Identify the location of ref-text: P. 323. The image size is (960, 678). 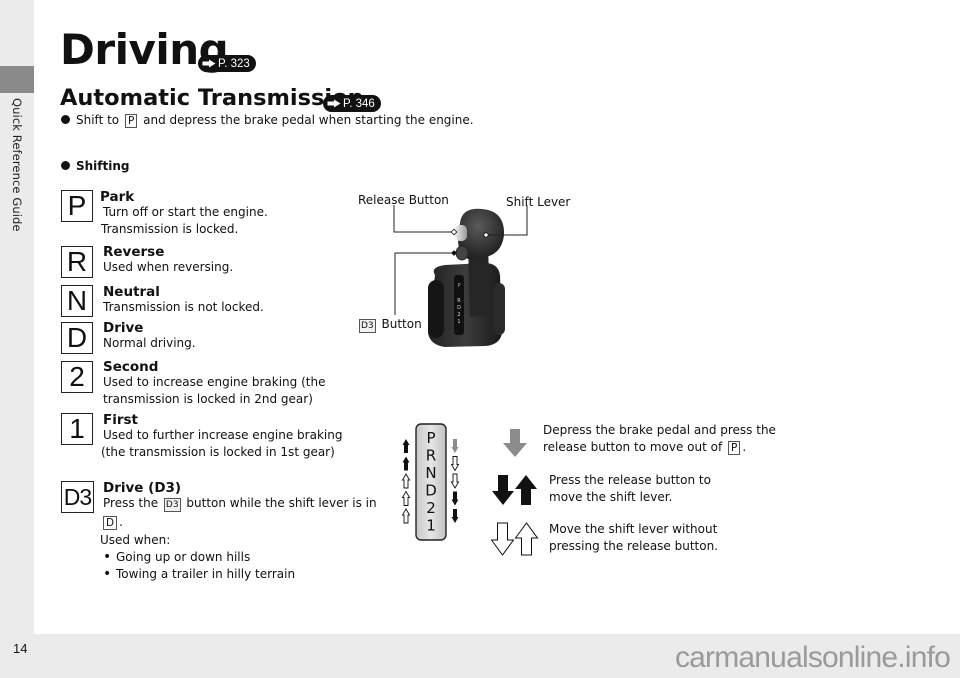
(234, 63).